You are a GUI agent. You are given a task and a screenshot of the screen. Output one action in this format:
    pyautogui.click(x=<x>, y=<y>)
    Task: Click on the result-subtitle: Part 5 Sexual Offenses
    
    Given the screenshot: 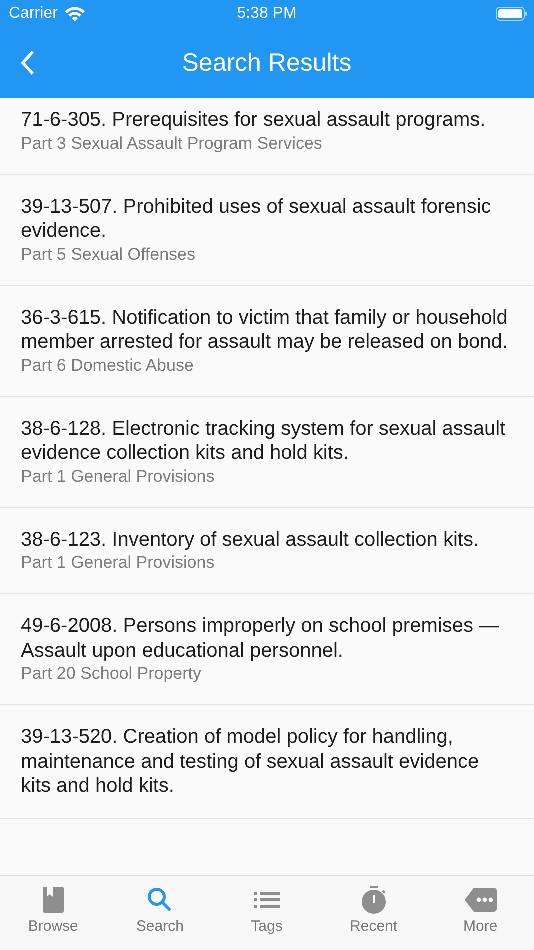 What is the action you would take?
    pyautogui.click(x=109, y=255)
    